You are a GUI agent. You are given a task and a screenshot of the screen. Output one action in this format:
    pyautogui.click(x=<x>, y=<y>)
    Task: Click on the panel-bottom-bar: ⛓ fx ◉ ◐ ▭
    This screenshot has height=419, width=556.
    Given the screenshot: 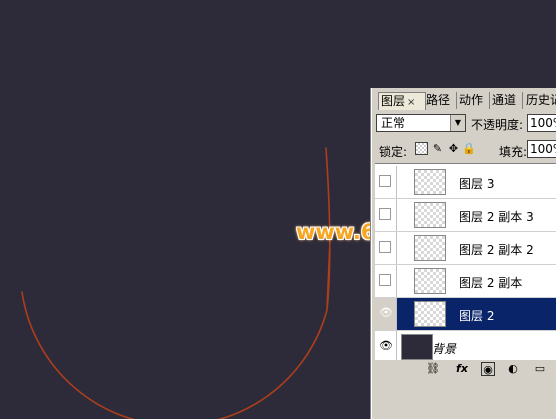 What is the action you would take?
    pyautogui.click(x=465, y=369)
    